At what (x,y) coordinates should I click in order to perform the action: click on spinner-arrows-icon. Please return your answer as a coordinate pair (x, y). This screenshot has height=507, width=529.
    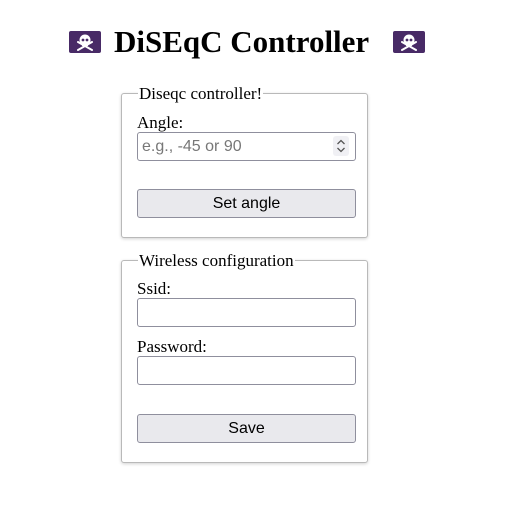
    Looking at the image, I should click on (341, 146).